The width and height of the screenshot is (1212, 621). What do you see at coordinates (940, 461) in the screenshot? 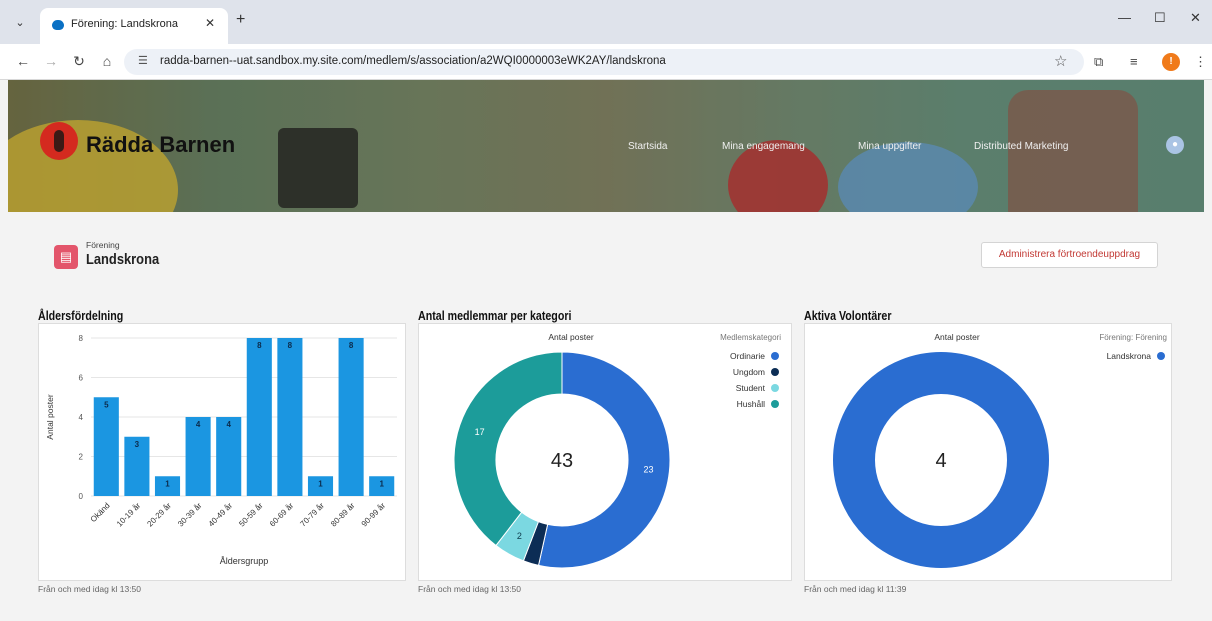
I see `donut-center-total: 4` at bounding box center [940, 461].